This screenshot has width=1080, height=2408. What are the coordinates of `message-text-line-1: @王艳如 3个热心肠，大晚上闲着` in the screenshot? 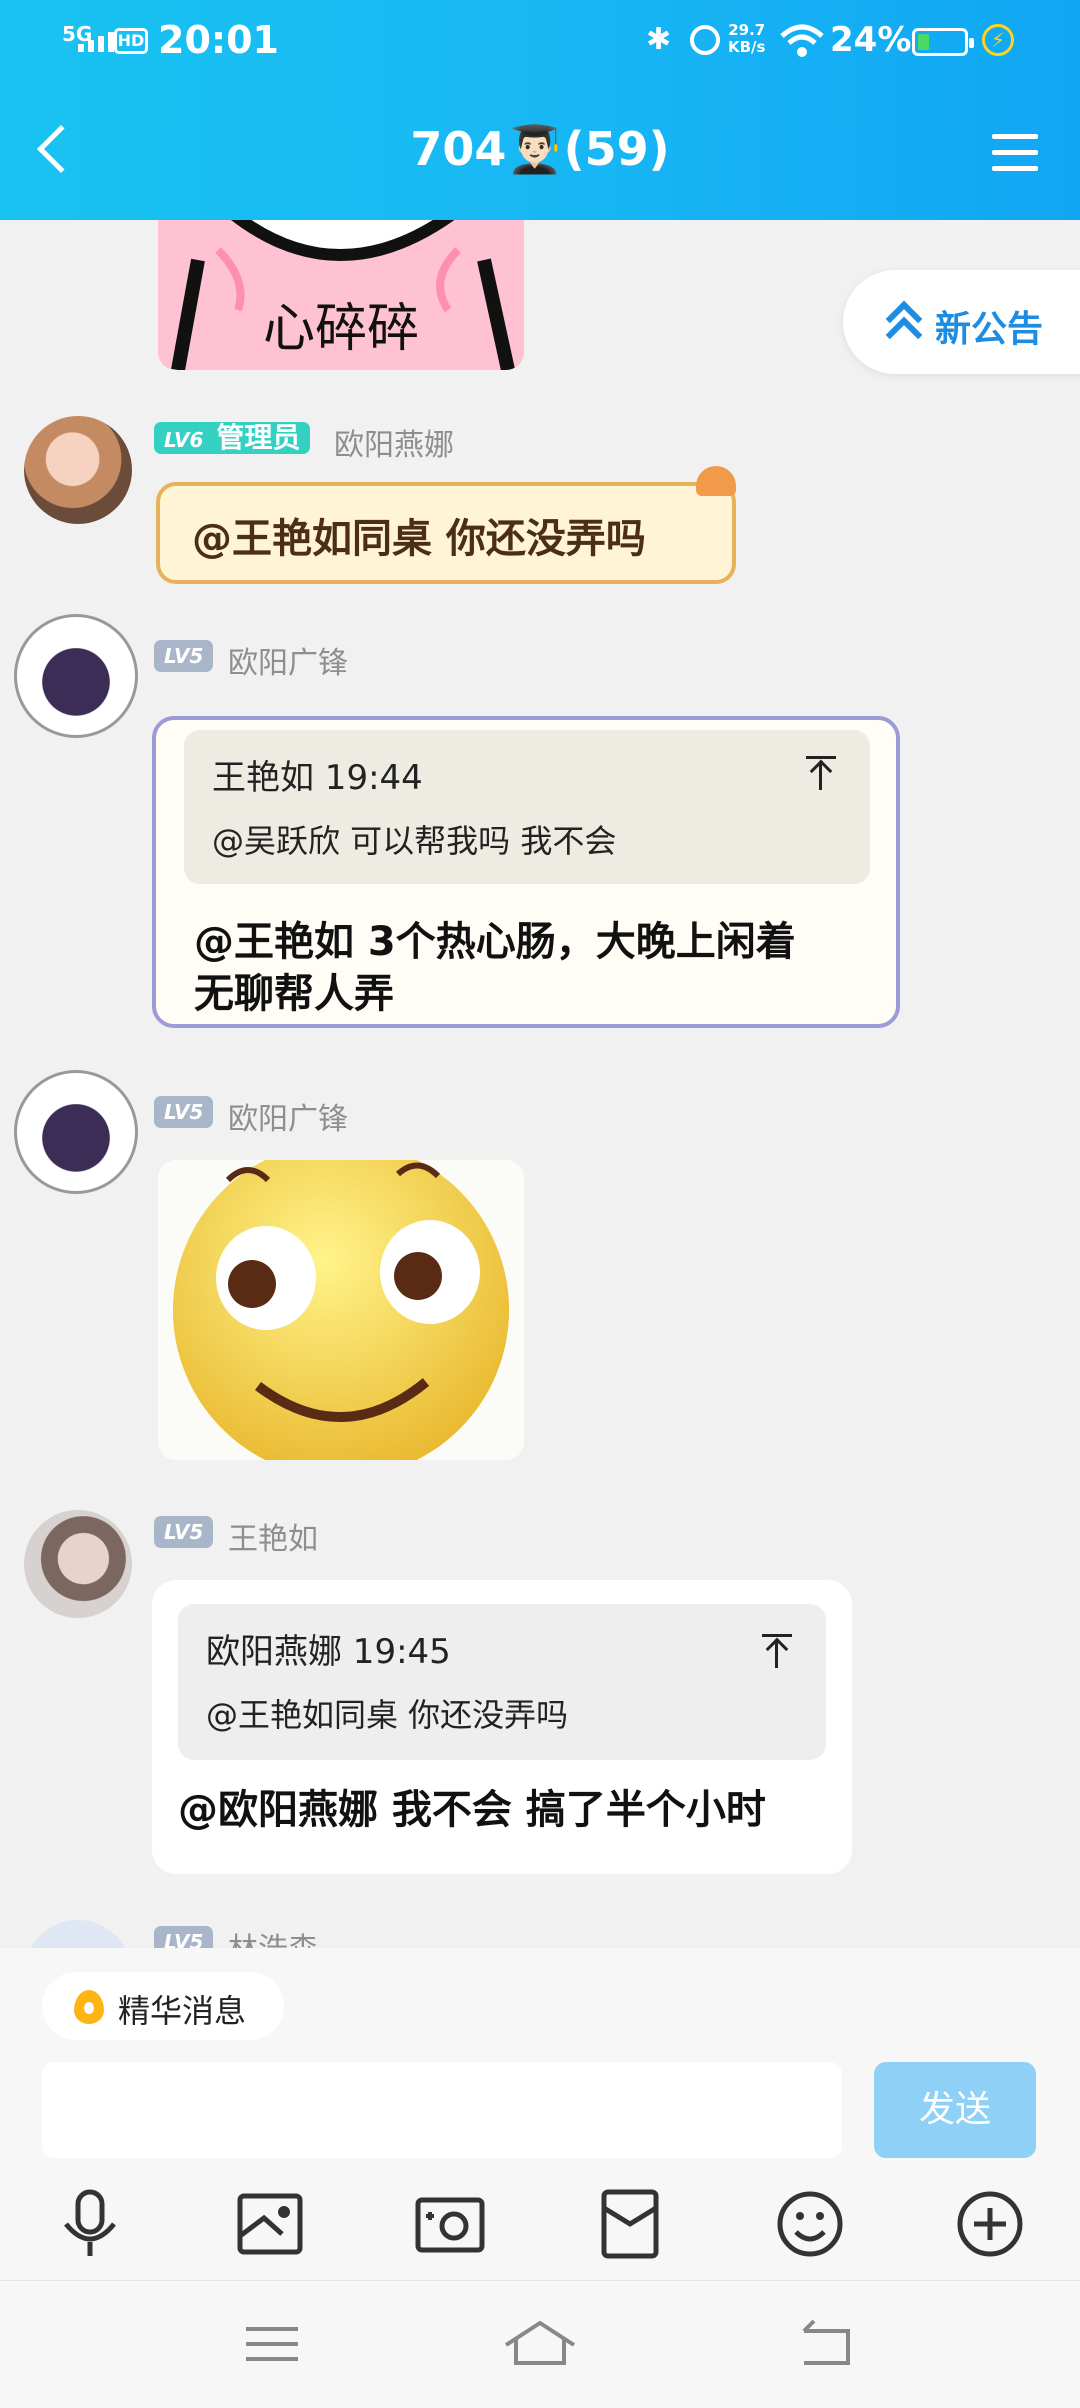 It's located at (495, 942).